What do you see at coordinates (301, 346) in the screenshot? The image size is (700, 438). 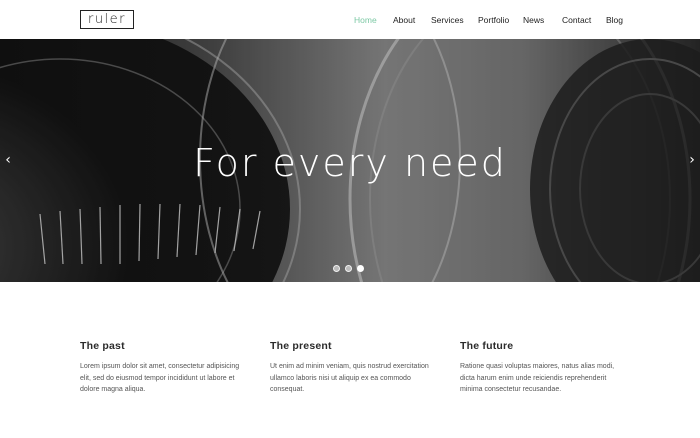 I see `column-heading: The present` at bounding box center [301, 346].